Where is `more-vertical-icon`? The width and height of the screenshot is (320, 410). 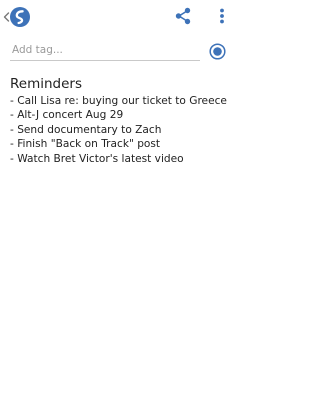
more-vertical-icon is located at coordinates (222, 16).